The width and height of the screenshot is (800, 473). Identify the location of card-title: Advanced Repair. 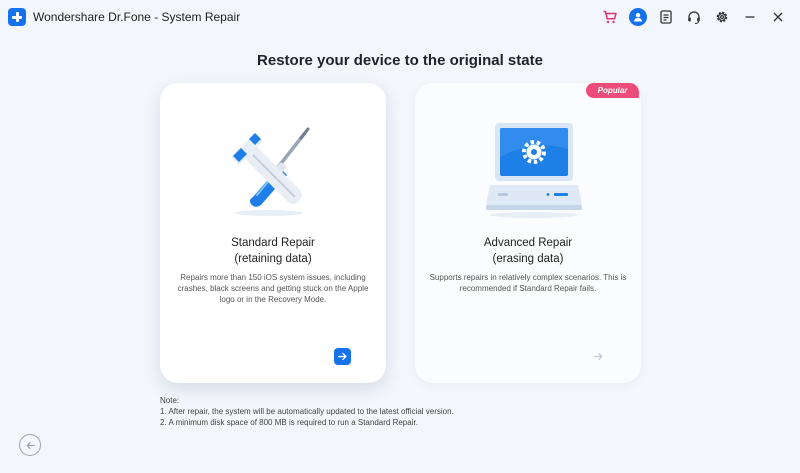
(528, 243).